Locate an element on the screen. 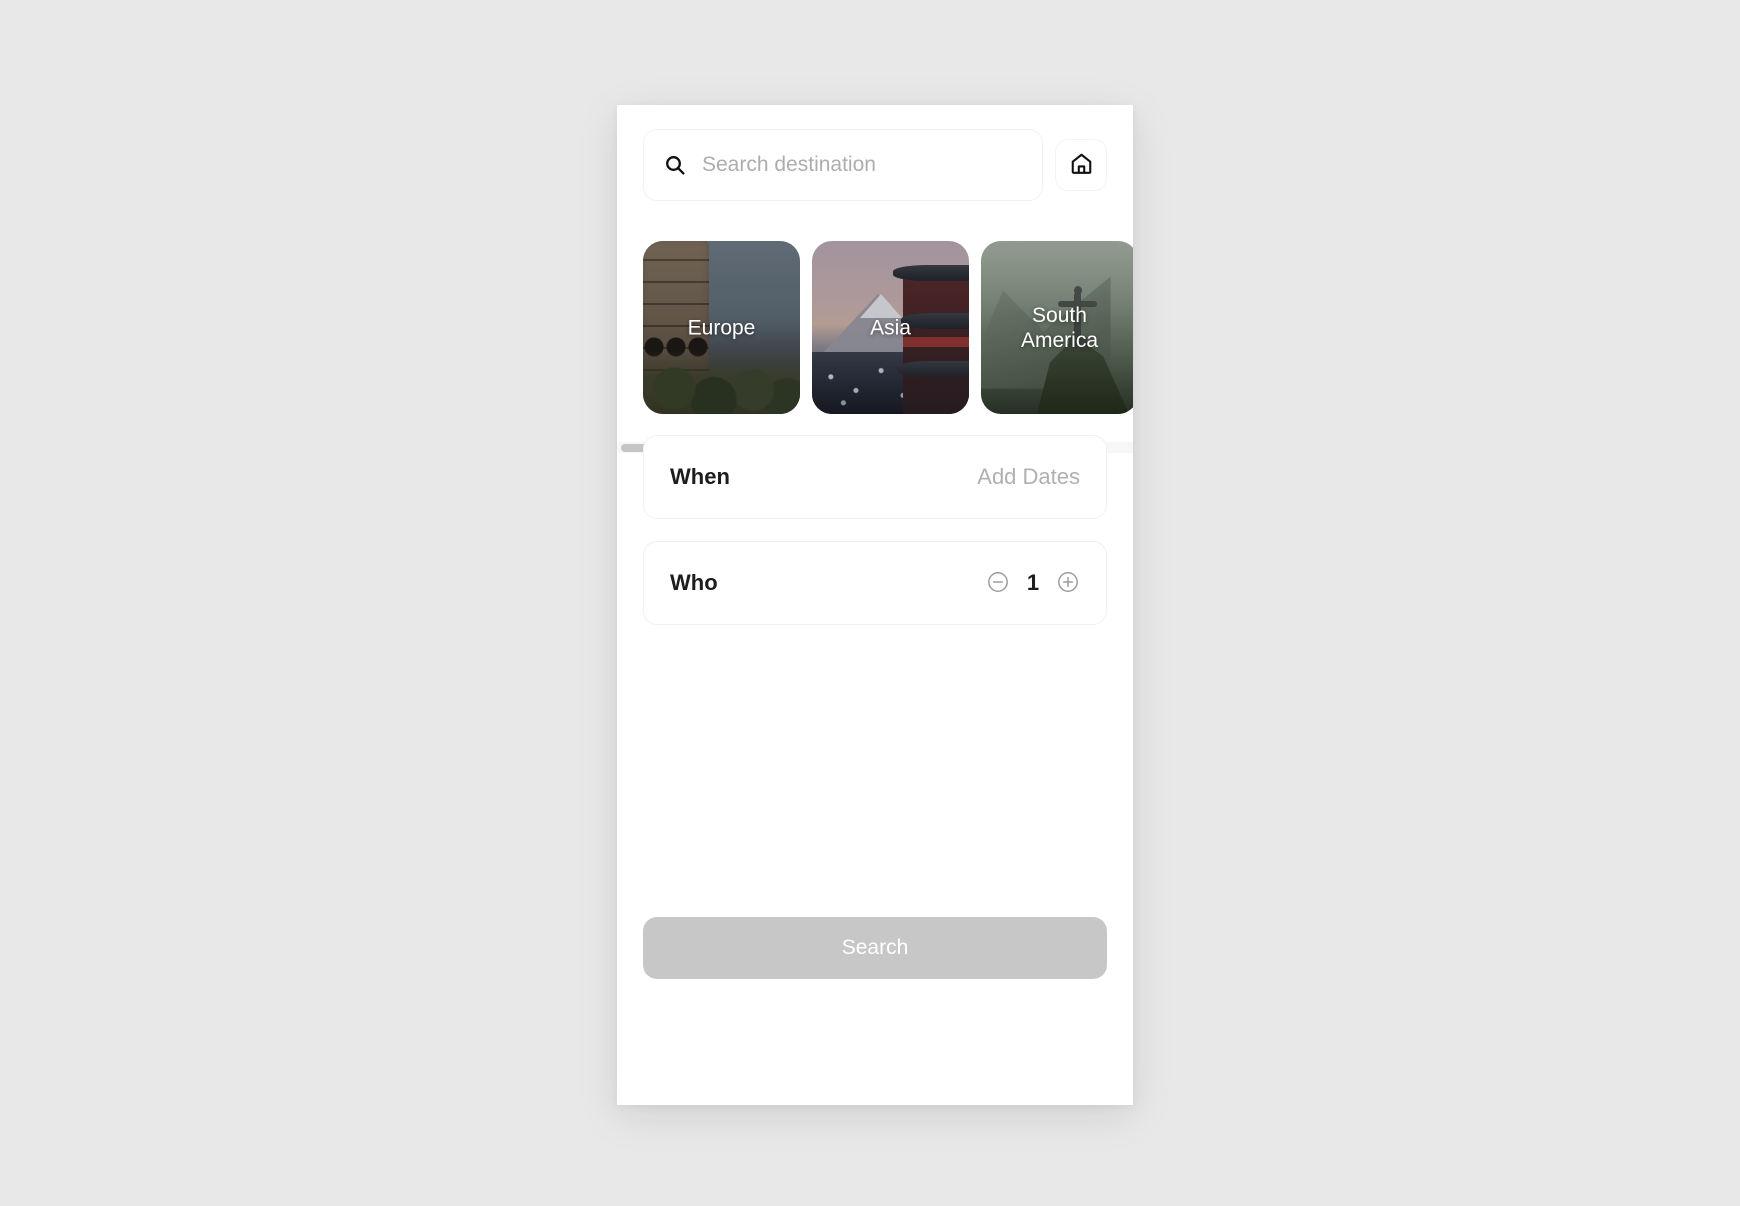 The image size is (1740, 1206). destination-card-south-america: South America is located at coordinates (1057, 327).